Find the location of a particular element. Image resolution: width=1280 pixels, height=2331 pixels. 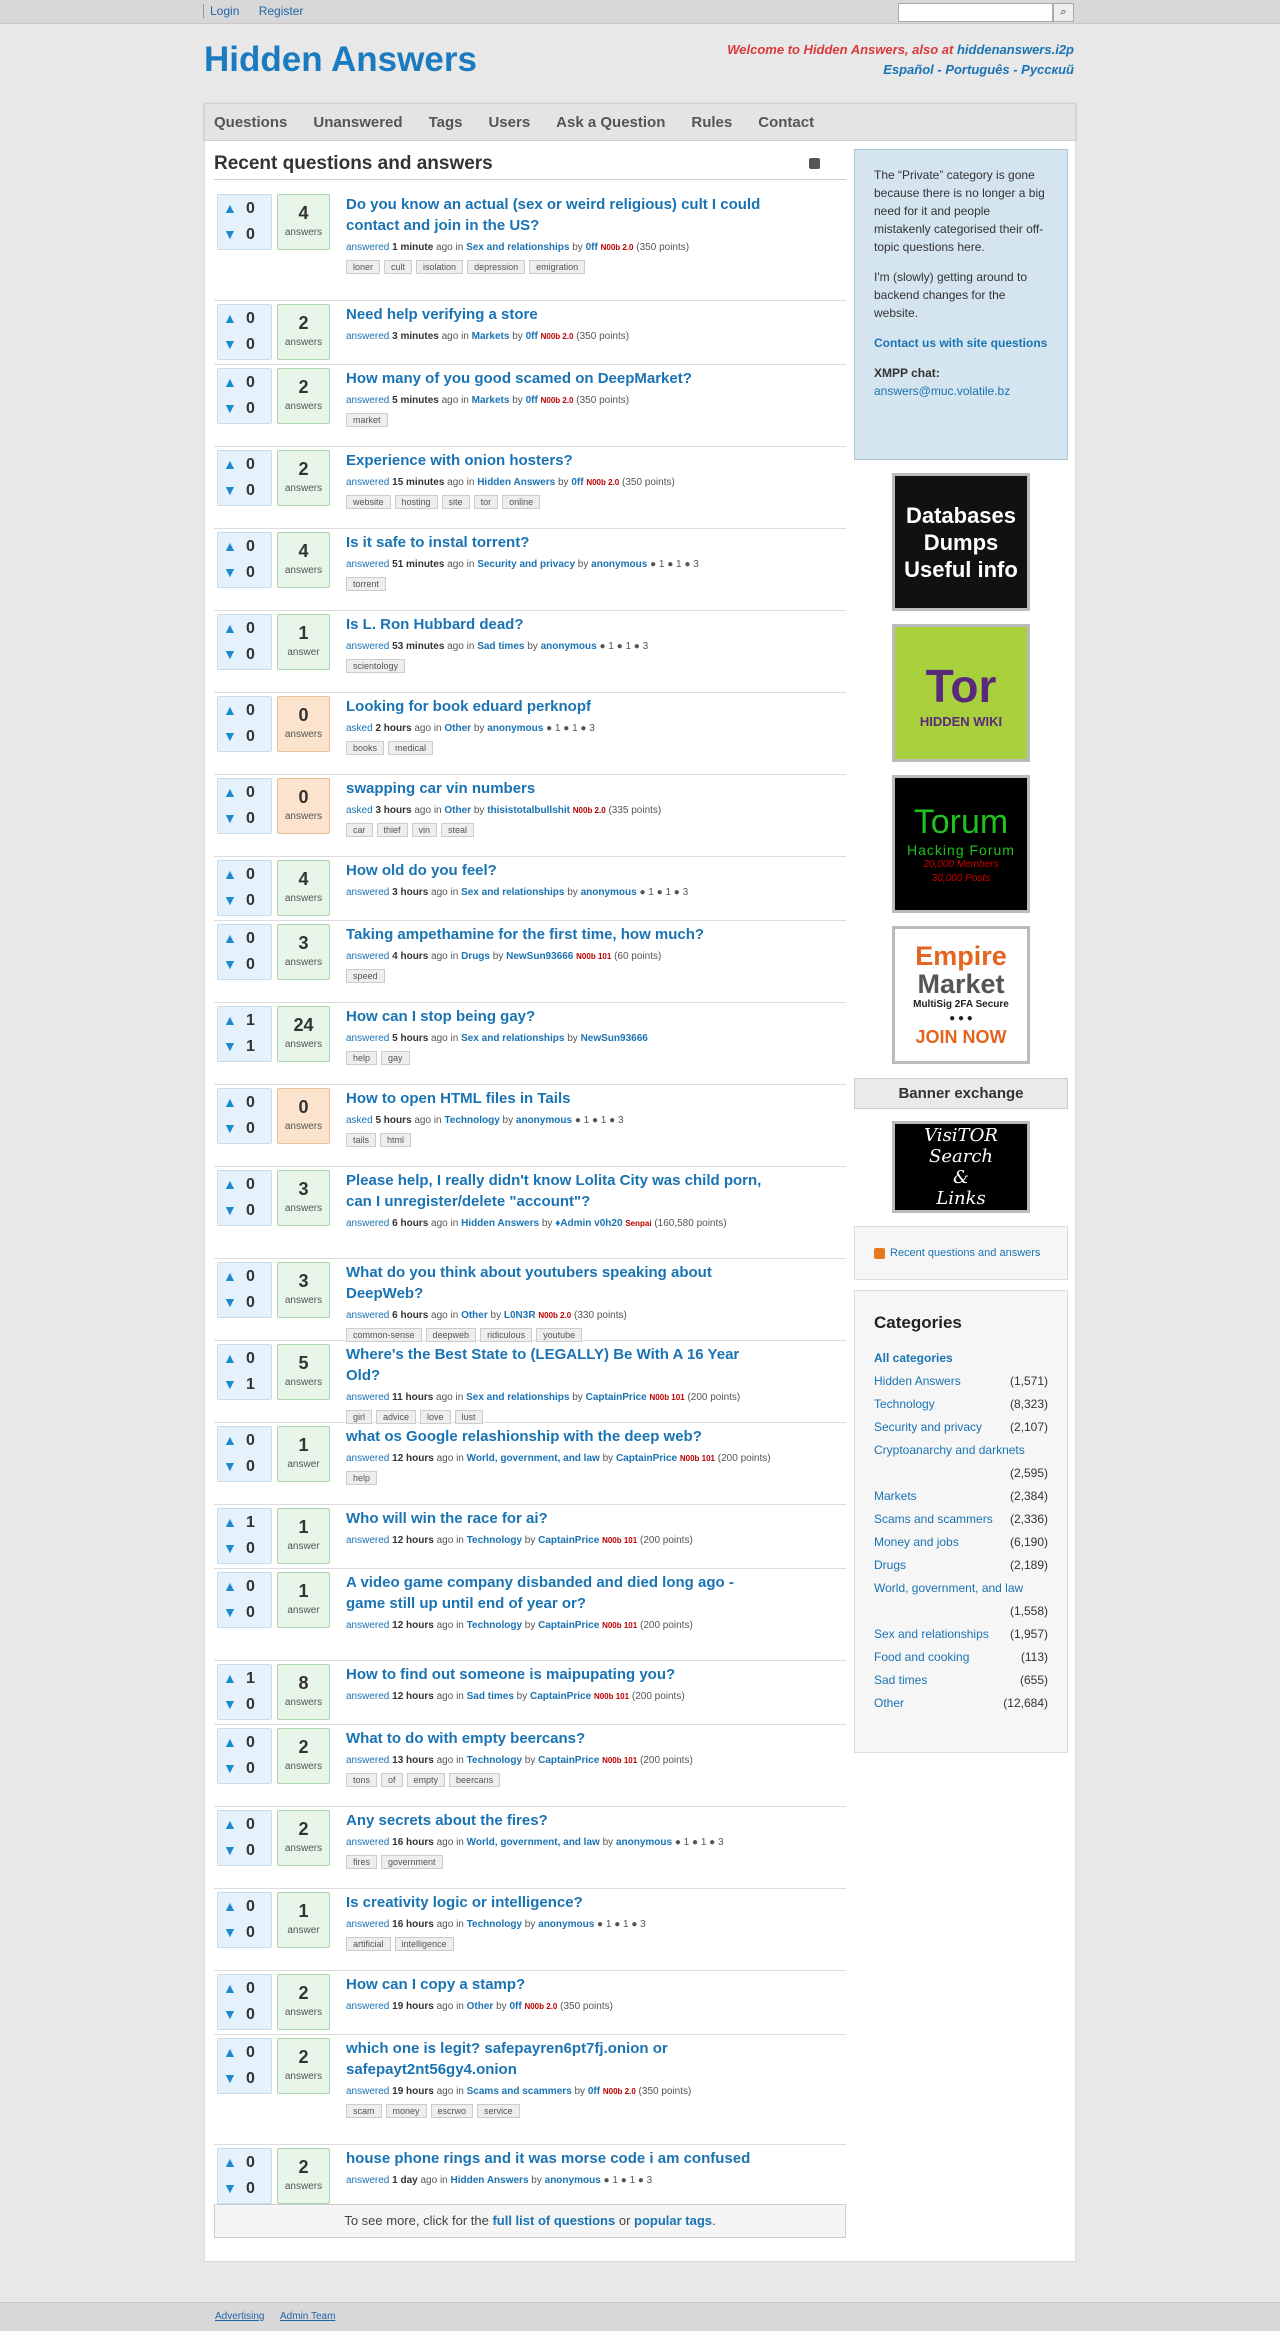

question-title: How old do you feel? is located at coordinates (421, 870).